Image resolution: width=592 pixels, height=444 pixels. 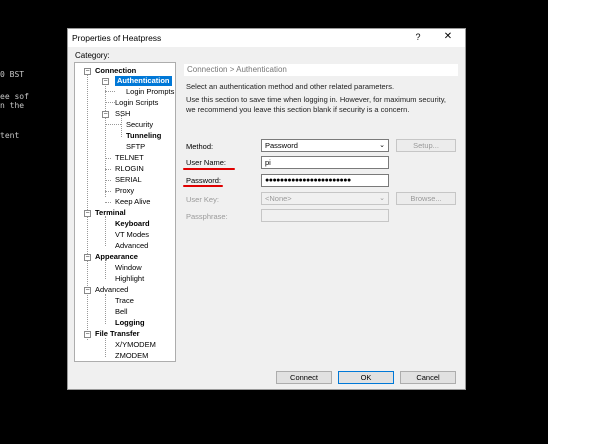 I want to click on passphrase-label: Passphrase:, so click(x=207, y=216).